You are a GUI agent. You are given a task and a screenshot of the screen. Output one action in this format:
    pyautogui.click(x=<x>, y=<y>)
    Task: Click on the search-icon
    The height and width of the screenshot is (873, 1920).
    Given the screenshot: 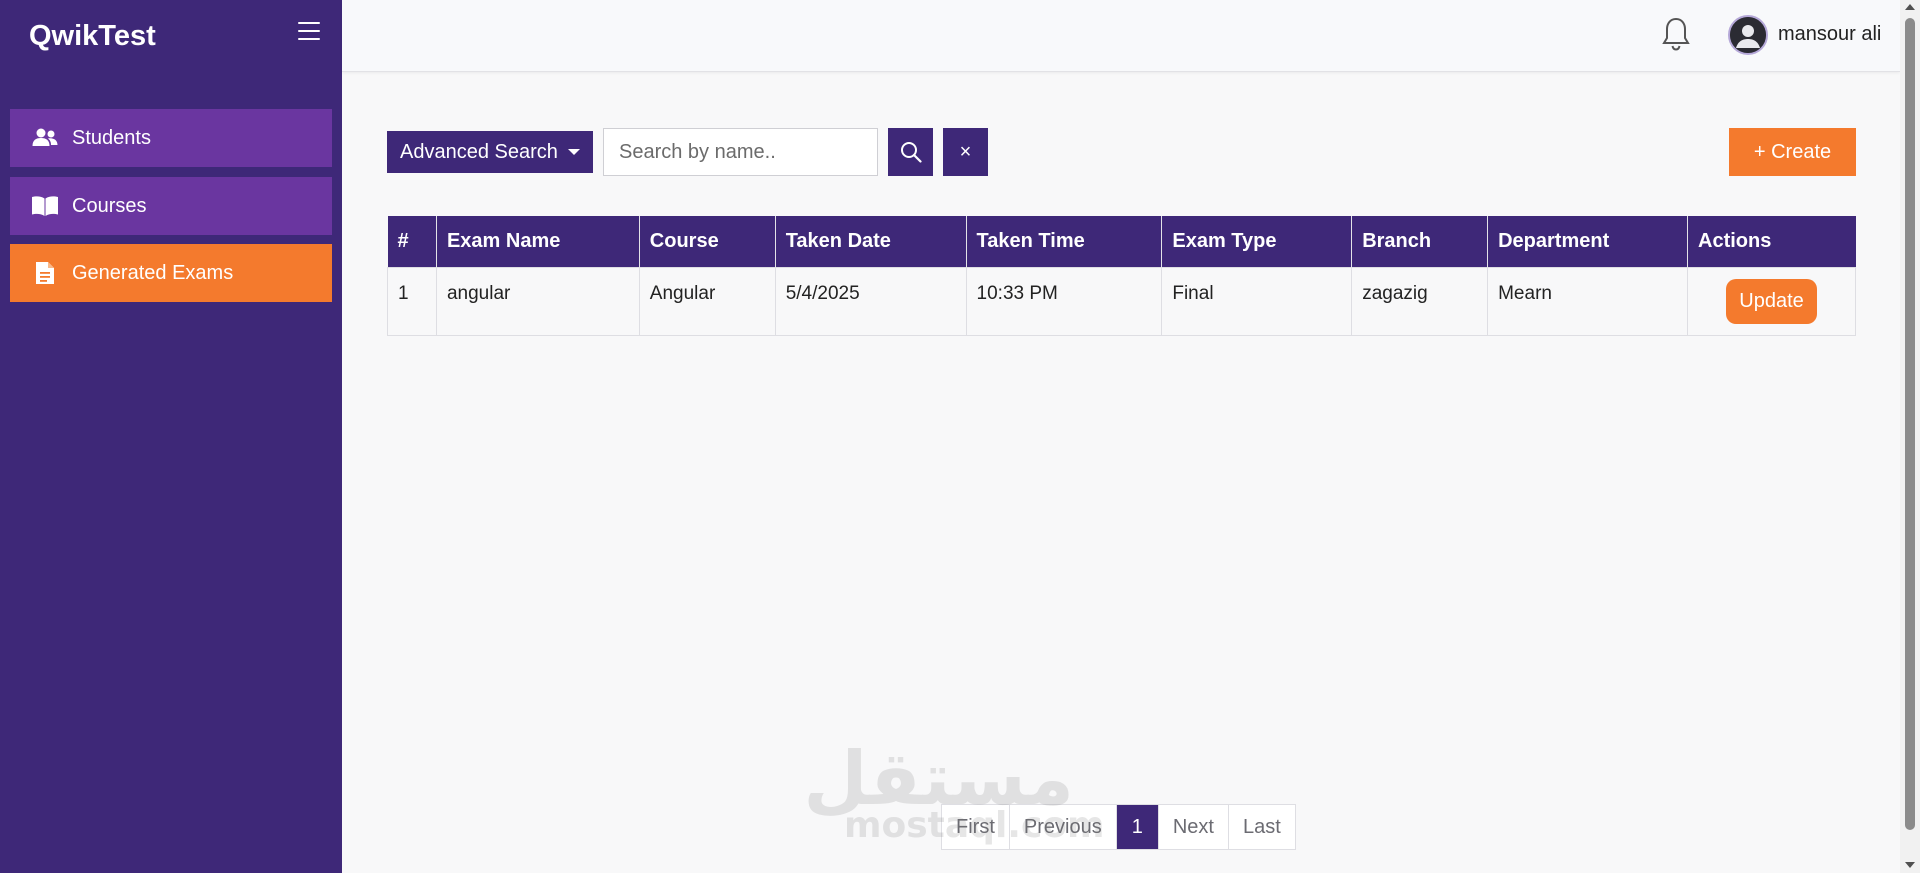 What is the action you would take?
    pyautogui.click(x=911, y=152)
    